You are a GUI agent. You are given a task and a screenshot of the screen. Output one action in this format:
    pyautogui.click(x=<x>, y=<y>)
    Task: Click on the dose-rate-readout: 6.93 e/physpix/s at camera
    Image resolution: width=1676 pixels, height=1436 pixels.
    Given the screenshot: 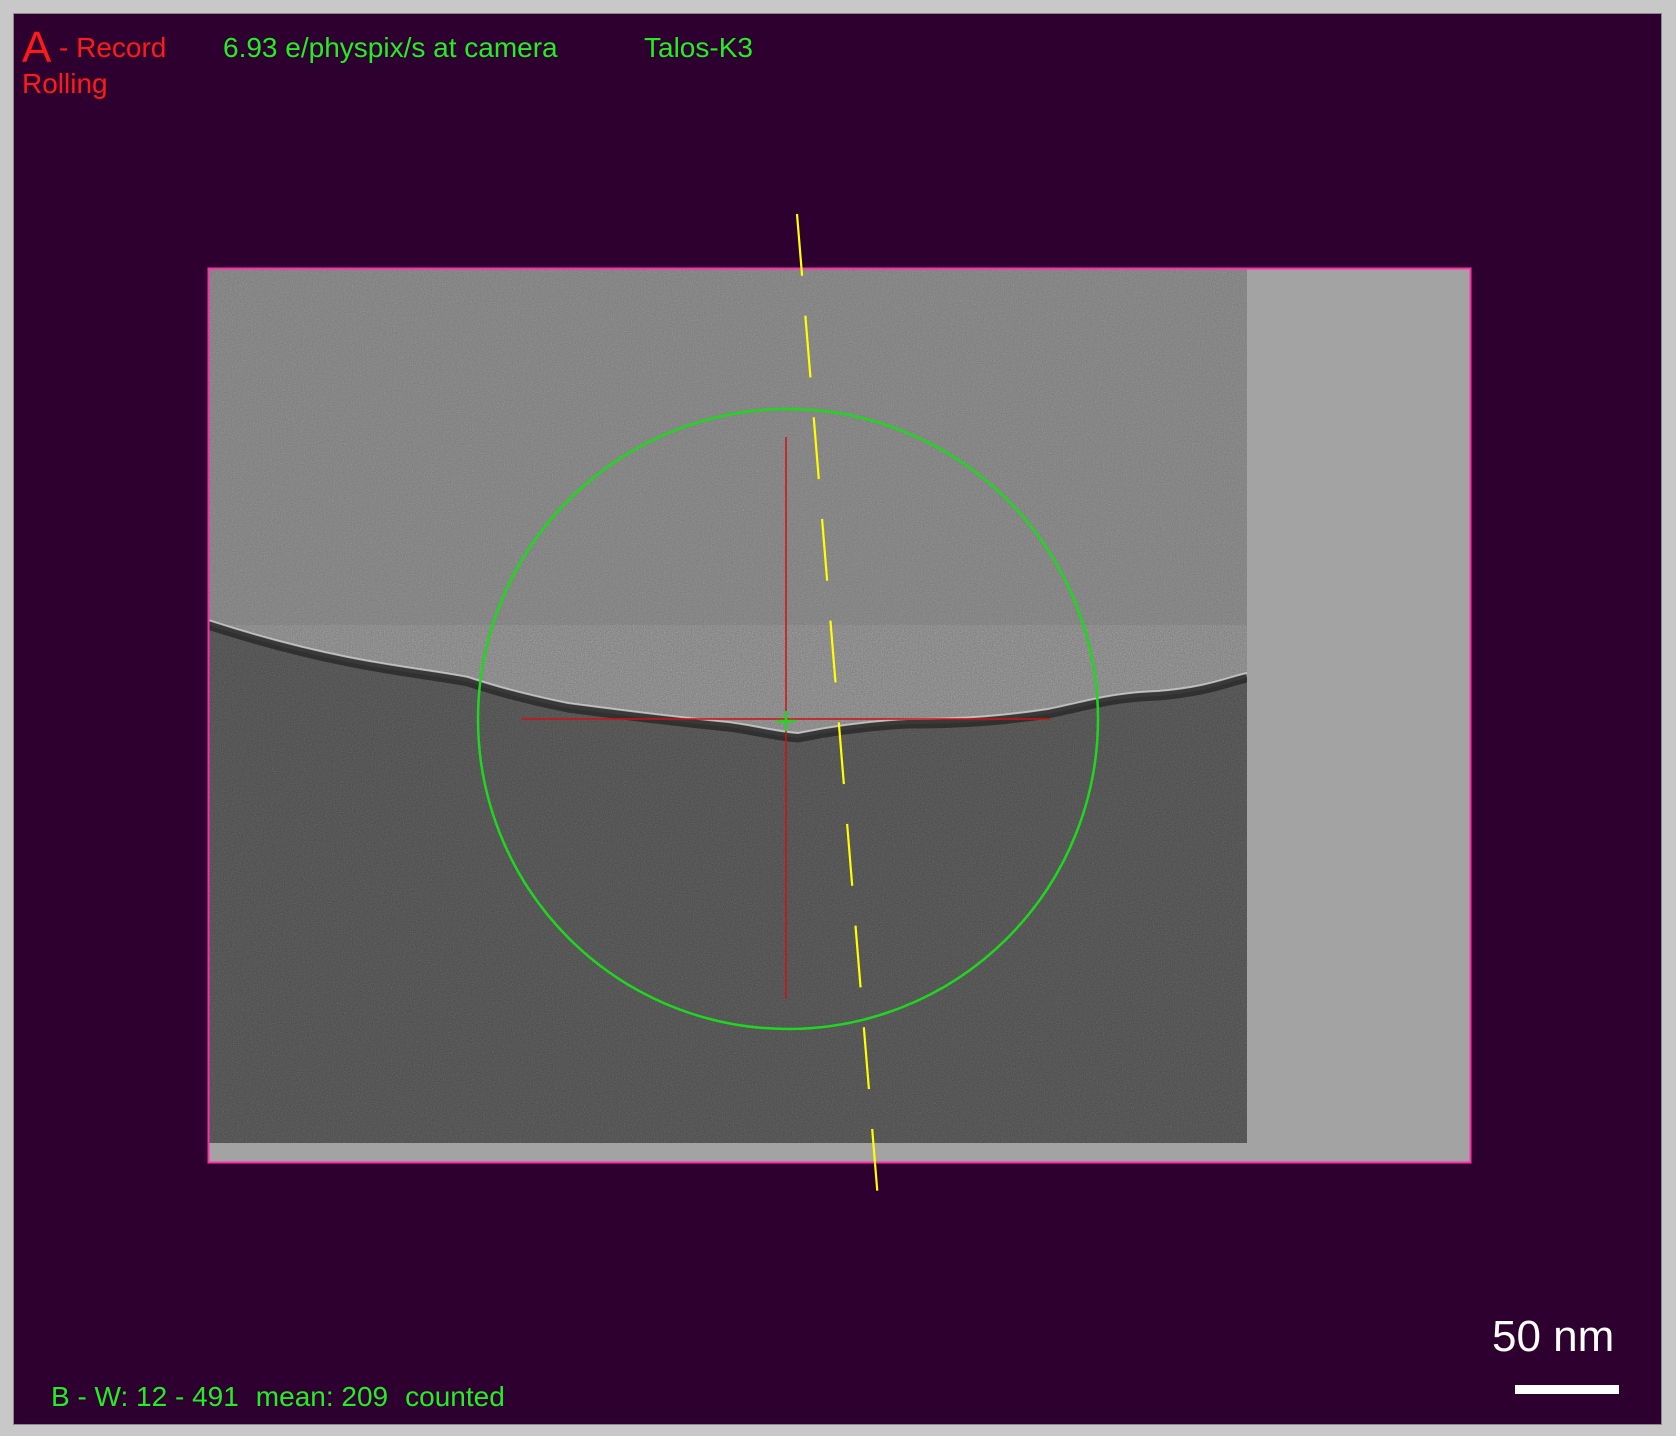 What is the action you would take?
    pyautogui.click(x=390, y=47)
    